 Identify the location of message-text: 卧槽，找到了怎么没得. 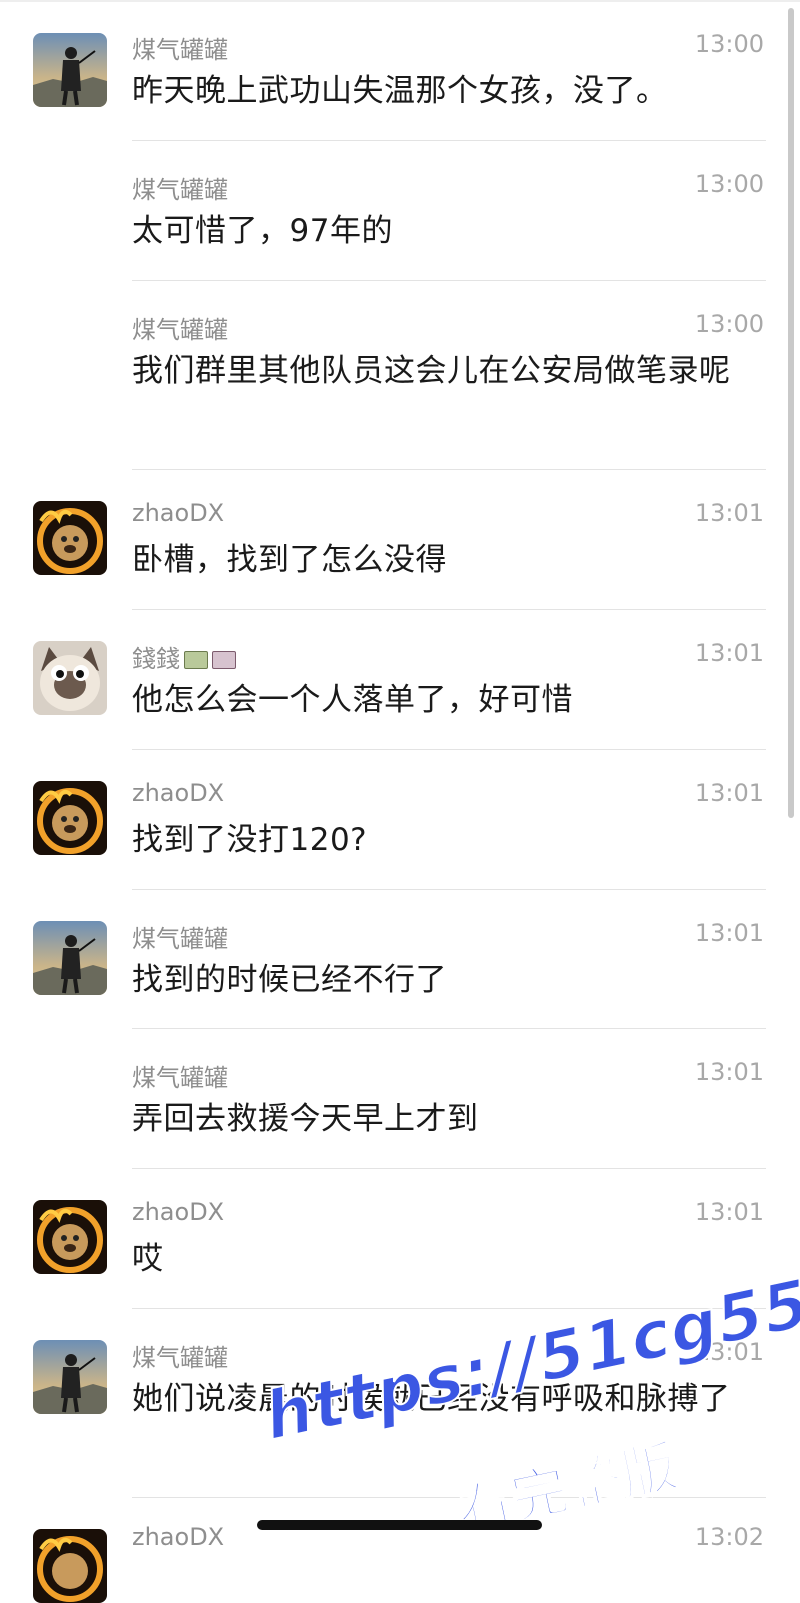
(437, 560).